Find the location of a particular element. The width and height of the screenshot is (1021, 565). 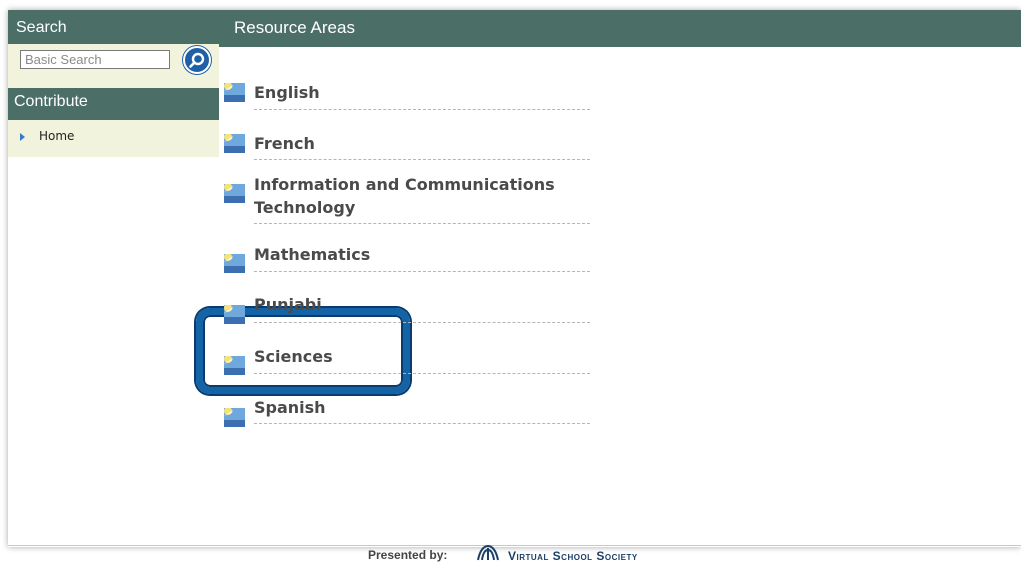

vs-logo-icon is located at coordinates (488, 553).